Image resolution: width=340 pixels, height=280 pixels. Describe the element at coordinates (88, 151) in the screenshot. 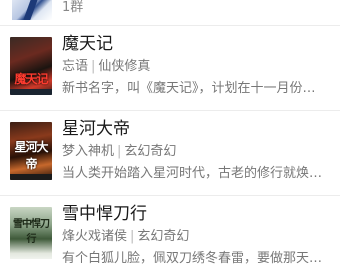

I see `book-author: 梦入神机` at that location.